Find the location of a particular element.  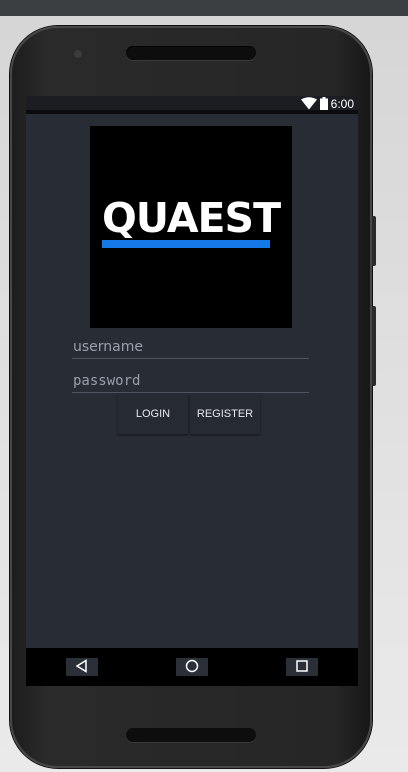

username-field is located at coordinates (190, 347).